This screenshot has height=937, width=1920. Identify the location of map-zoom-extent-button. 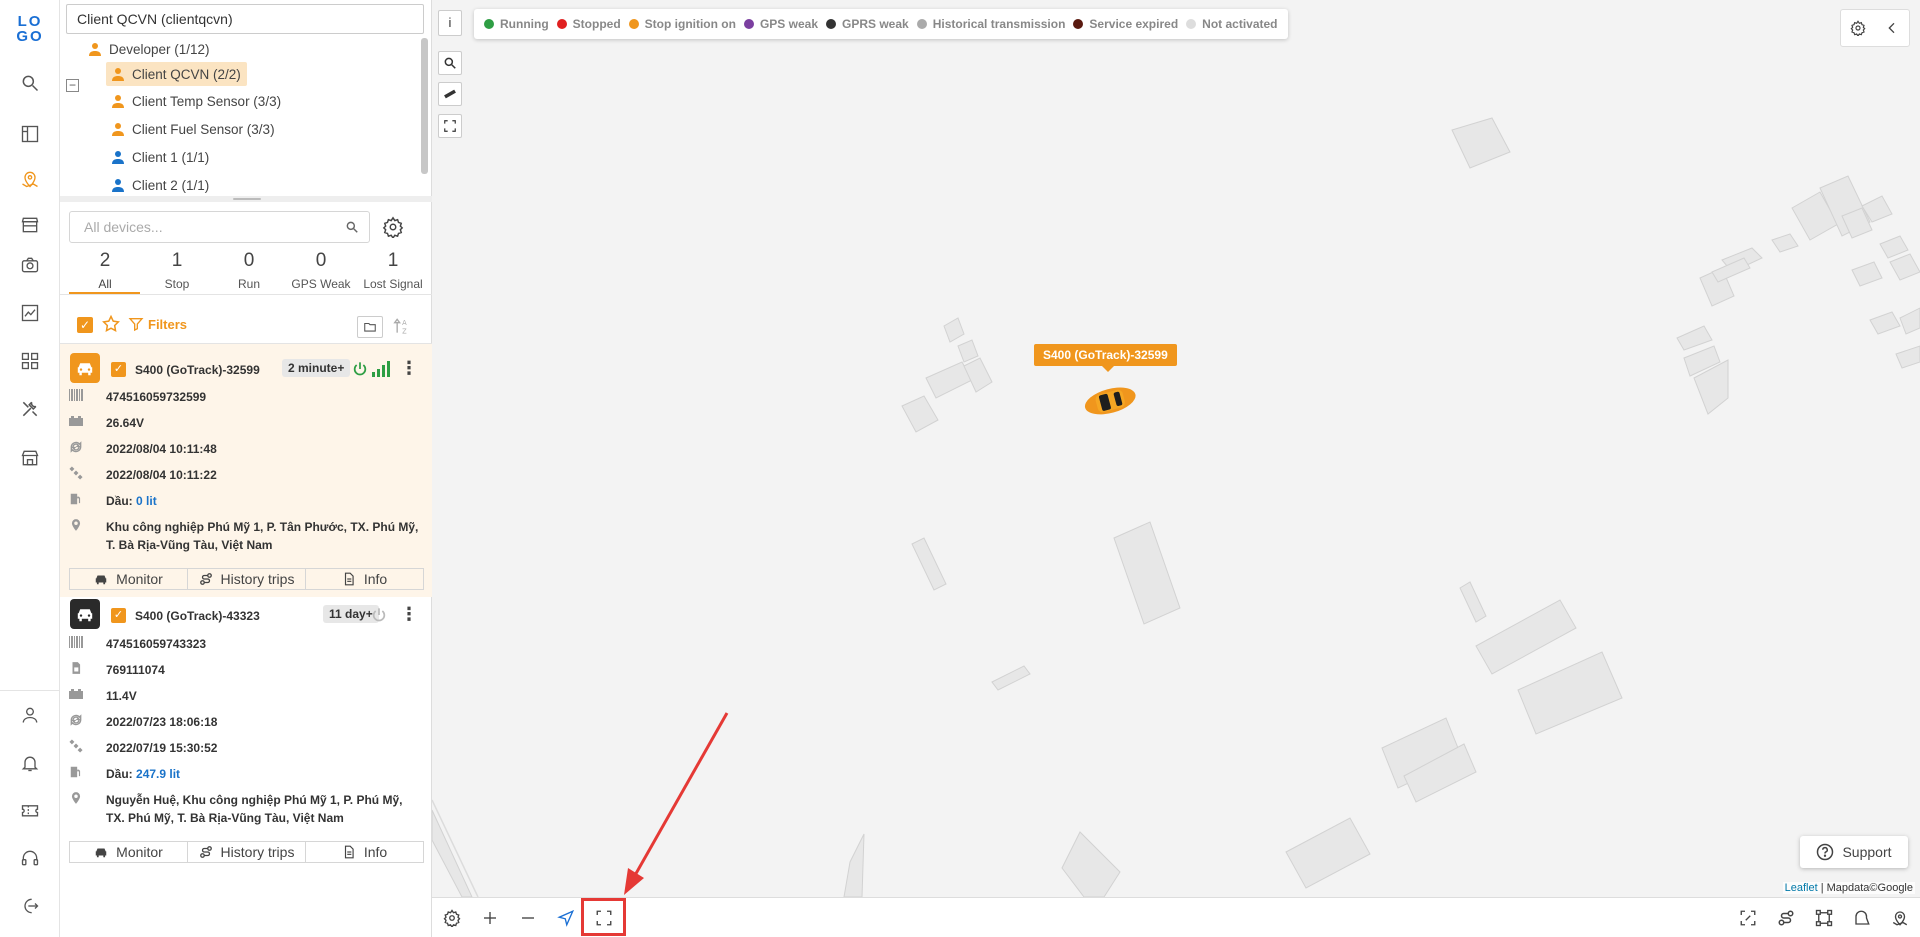
(450, 126).